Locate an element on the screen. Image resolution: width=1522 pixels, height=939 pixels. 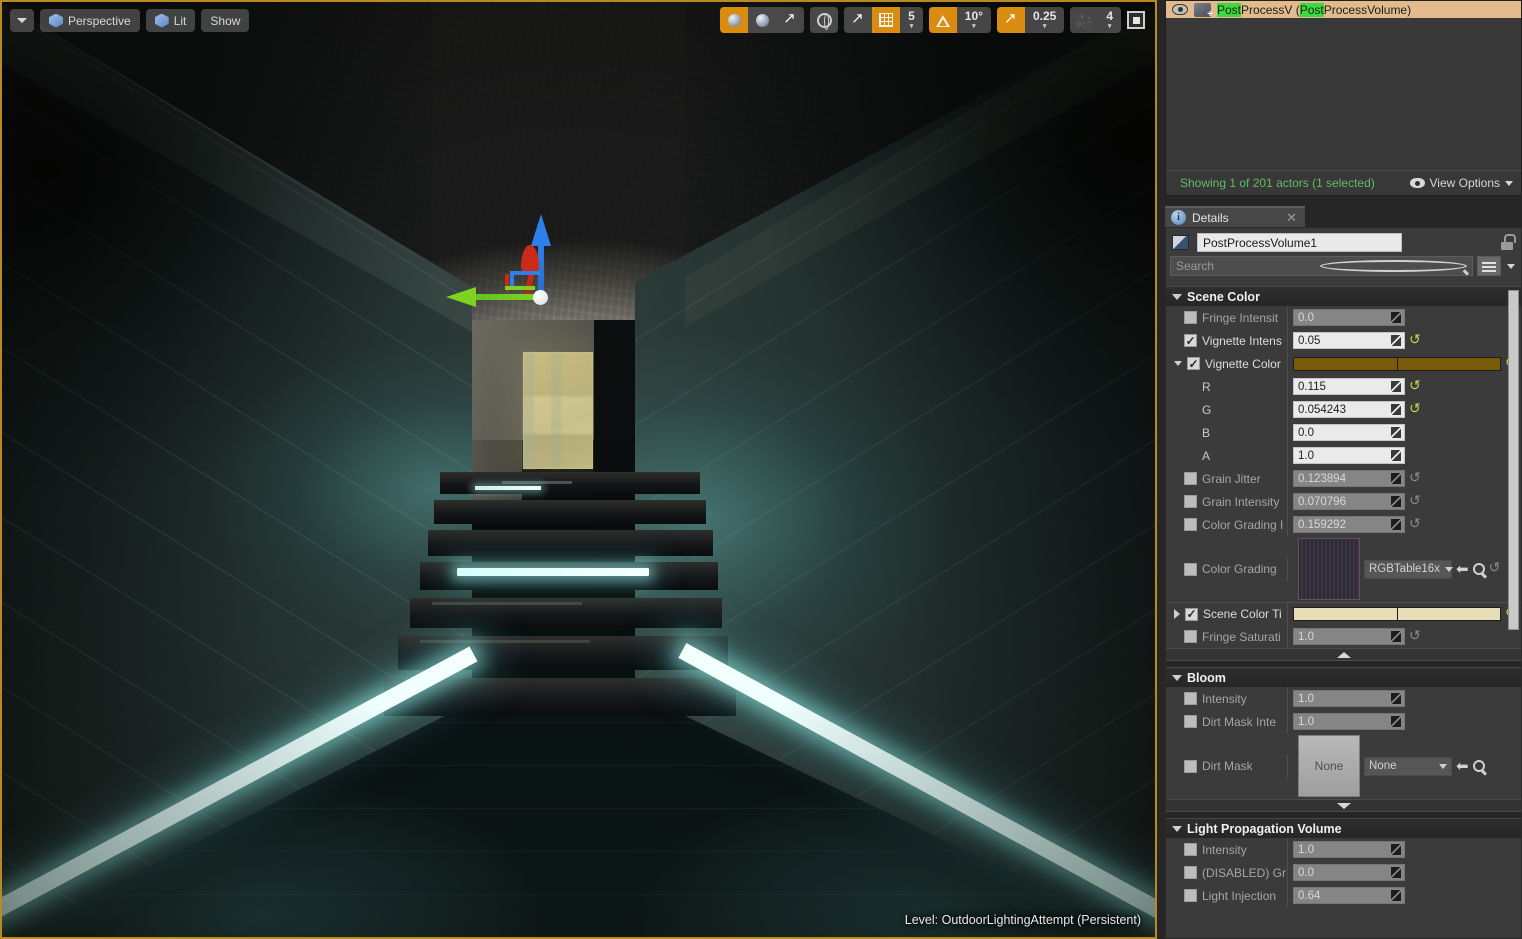
translate-mode-button is located at coordinates (734, 20).